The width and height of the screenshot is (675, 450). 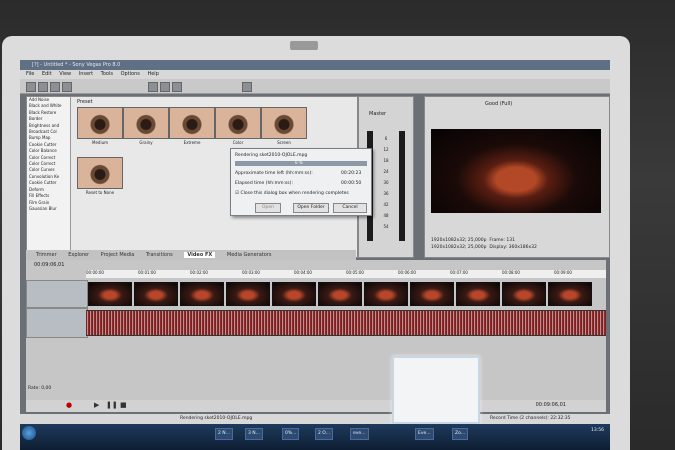 What do you see at coordinates (264, 183) in the screenshot?
I see `elapsed-label: Elapsed time (hh:mm:ss):` at bounding box center [264, 183].